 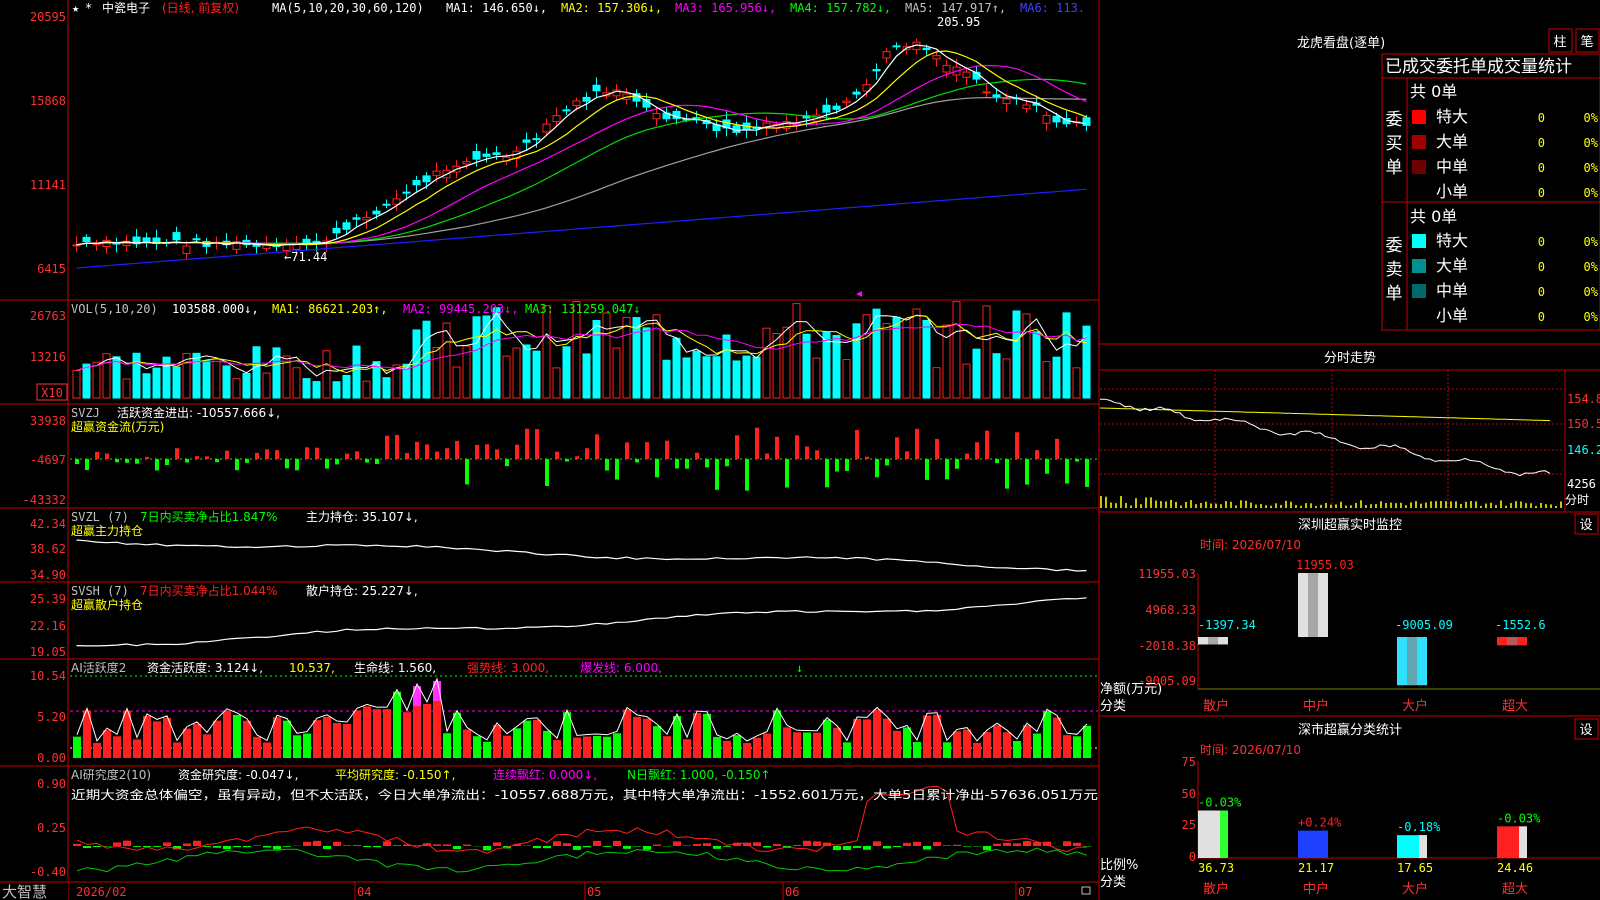 What do you see at coordinates (48, 357) in the screenshot?
I see `ytick: 13216` at bounding box center [48, 357].